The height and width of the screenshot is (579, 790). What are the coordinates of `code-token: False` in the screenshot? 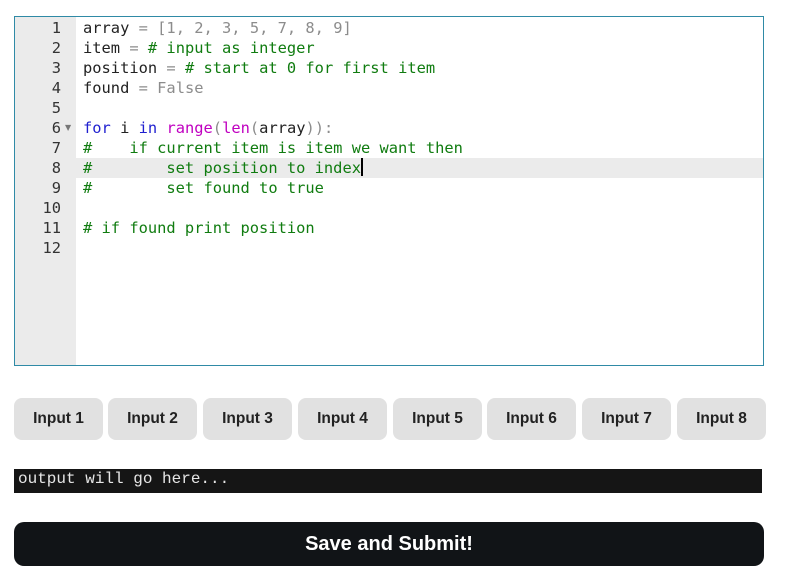 It's located at (180, 88).